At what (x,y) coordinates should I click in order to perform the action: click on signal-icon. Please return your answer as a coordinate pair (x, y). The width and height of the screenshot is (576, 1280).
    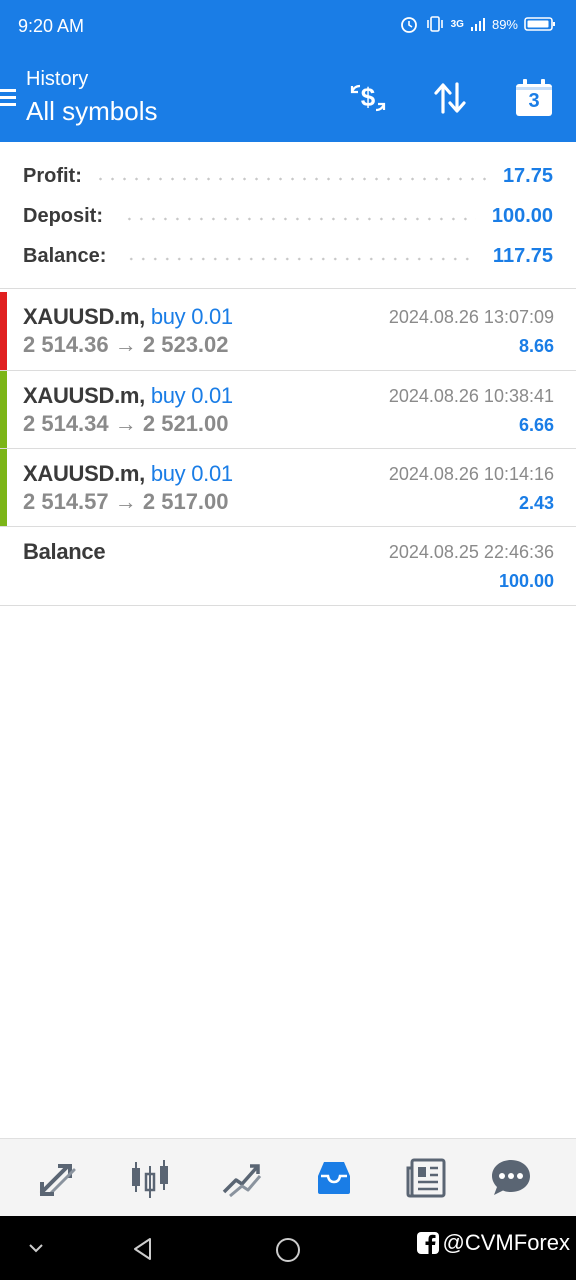
    Looking at the image, I should click on (477, 24).